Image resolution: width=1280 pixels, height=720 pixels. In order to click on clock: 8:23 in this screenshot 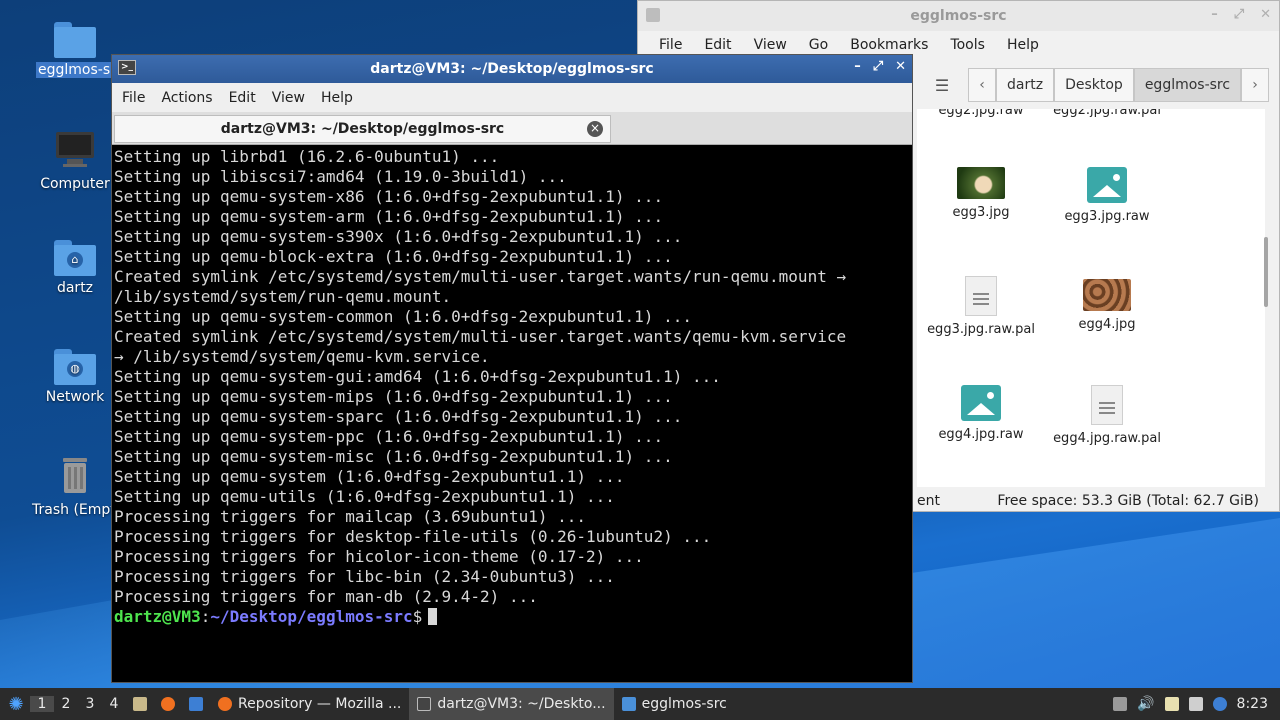, I will do `click(1252, 704)`.